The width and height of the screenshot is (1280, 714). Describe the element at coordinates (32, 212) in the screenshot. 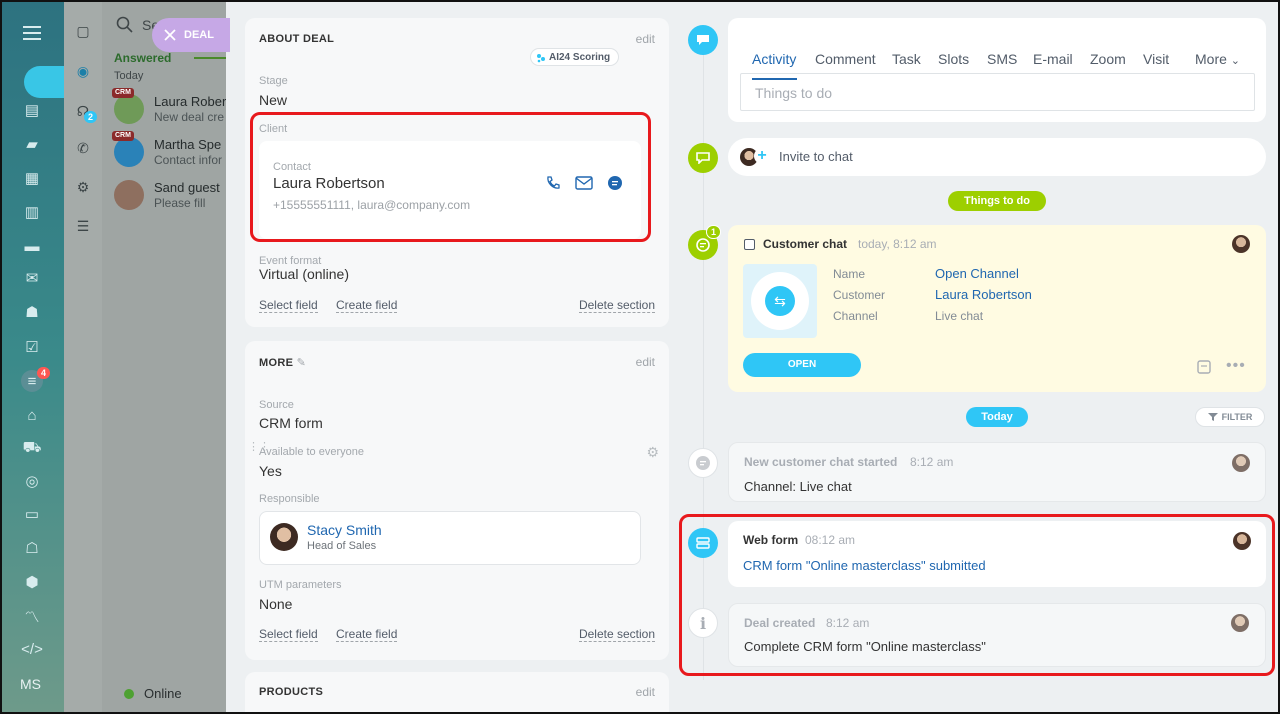

I see `document-icon: ▥` at that location.